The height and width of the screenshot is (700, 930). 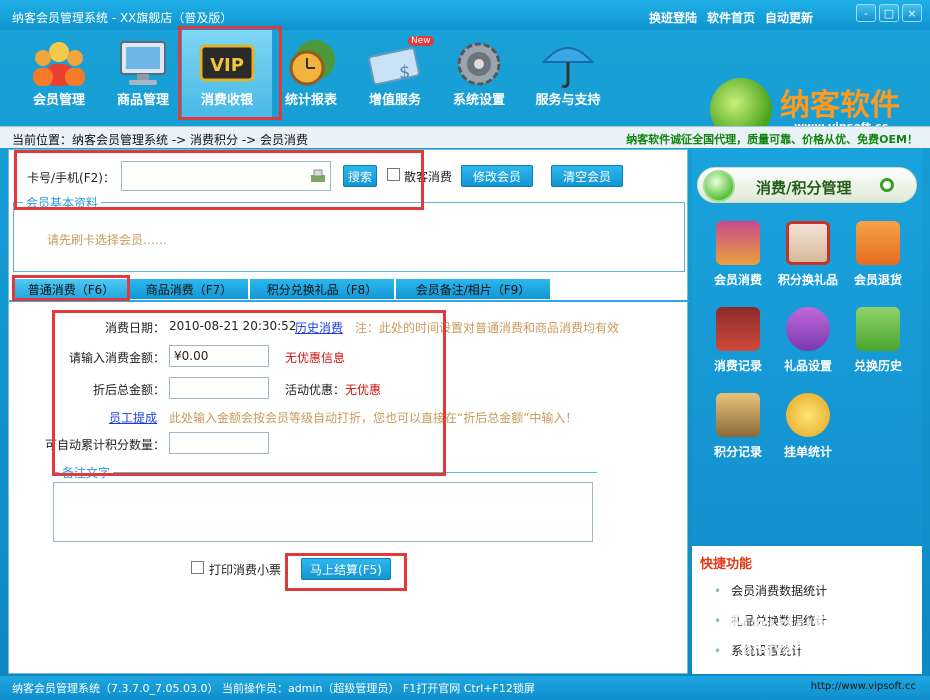 I want to click on window-title: 纳客会员管理系统 - XX旗舰店（普及版）, so click(x=122, y=18).